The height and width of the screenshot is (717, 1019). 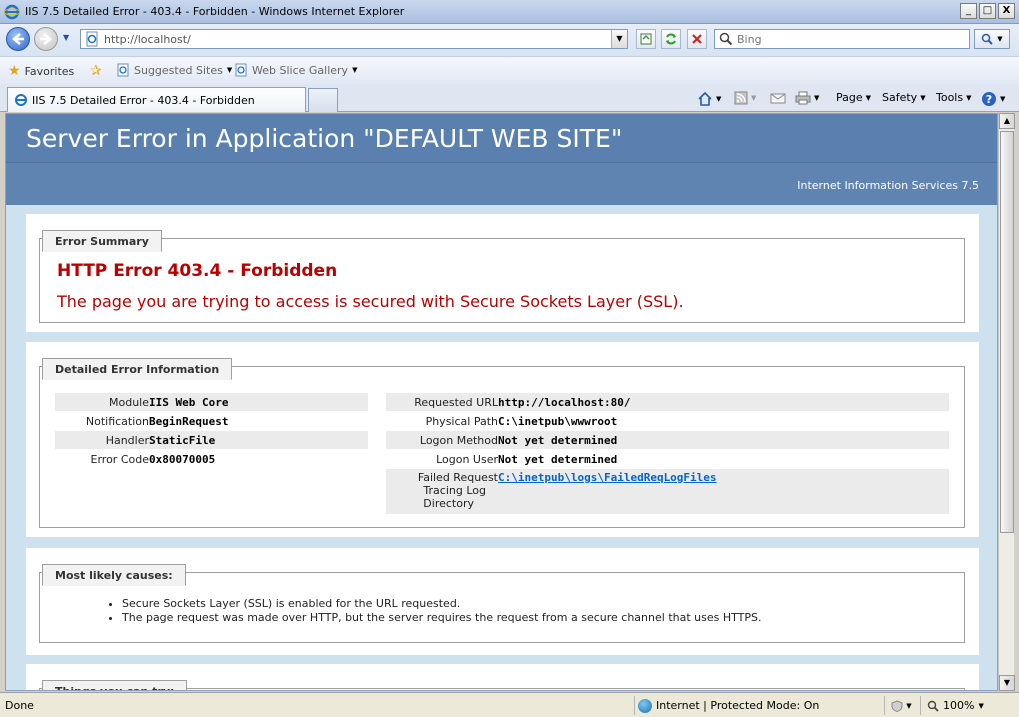 I want to click on compatibility-icon, so click(x=646, y=39).